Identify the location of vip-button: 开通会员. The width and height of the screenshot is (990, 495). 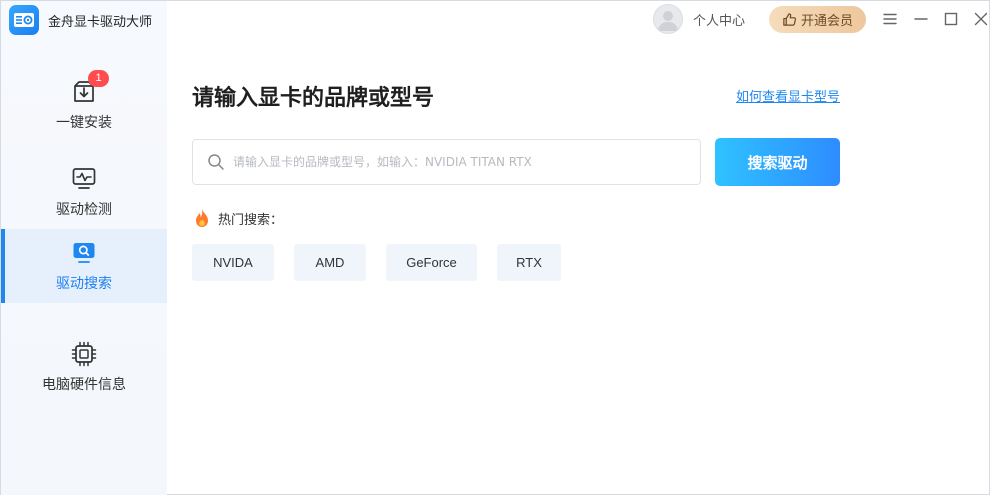
(817, 19).